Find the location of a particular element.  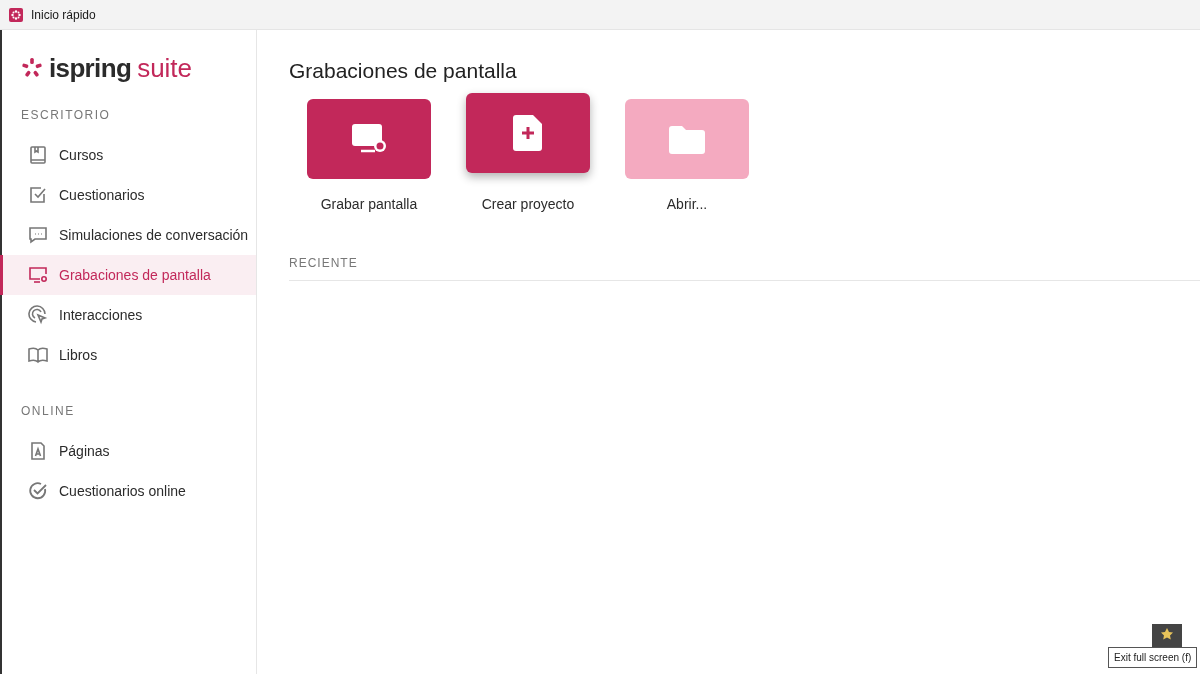

sidebar-item: Interacciones is located at coordinates (128, 315).